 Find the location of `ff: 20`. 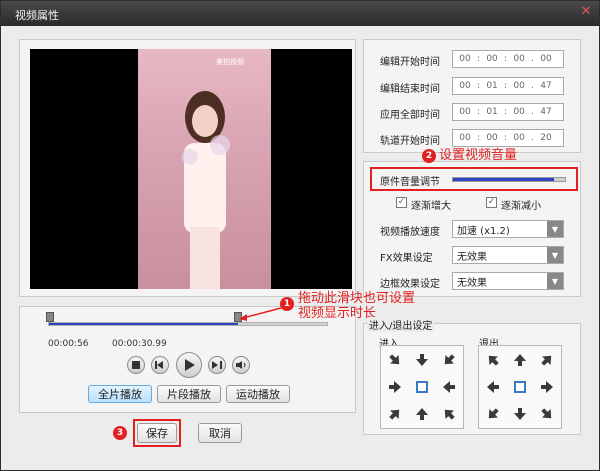

ff: 20 is located at coordinates (546, 138).